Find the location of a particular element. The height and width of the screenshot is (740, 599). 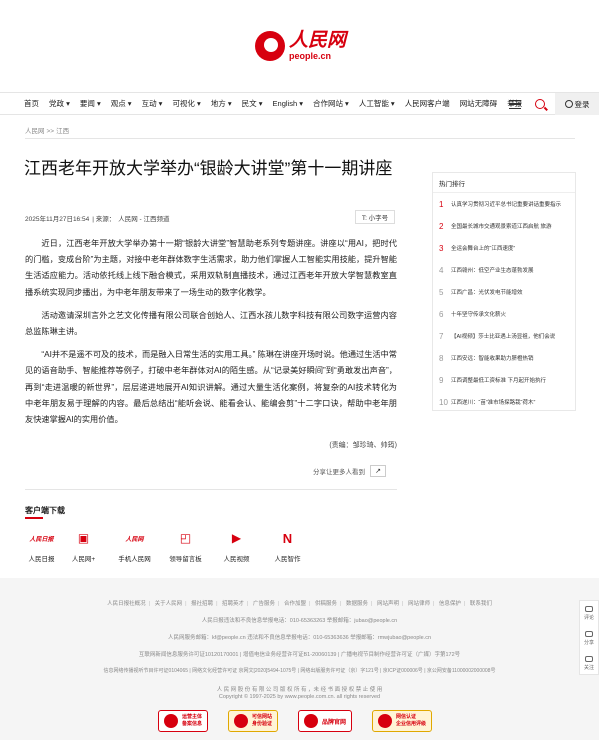

footer-badges: 运营主体 备案信息 可信网站 身份验证 品牌官网 网信认证 企业信用评级 is located at coordinates (305, 721).